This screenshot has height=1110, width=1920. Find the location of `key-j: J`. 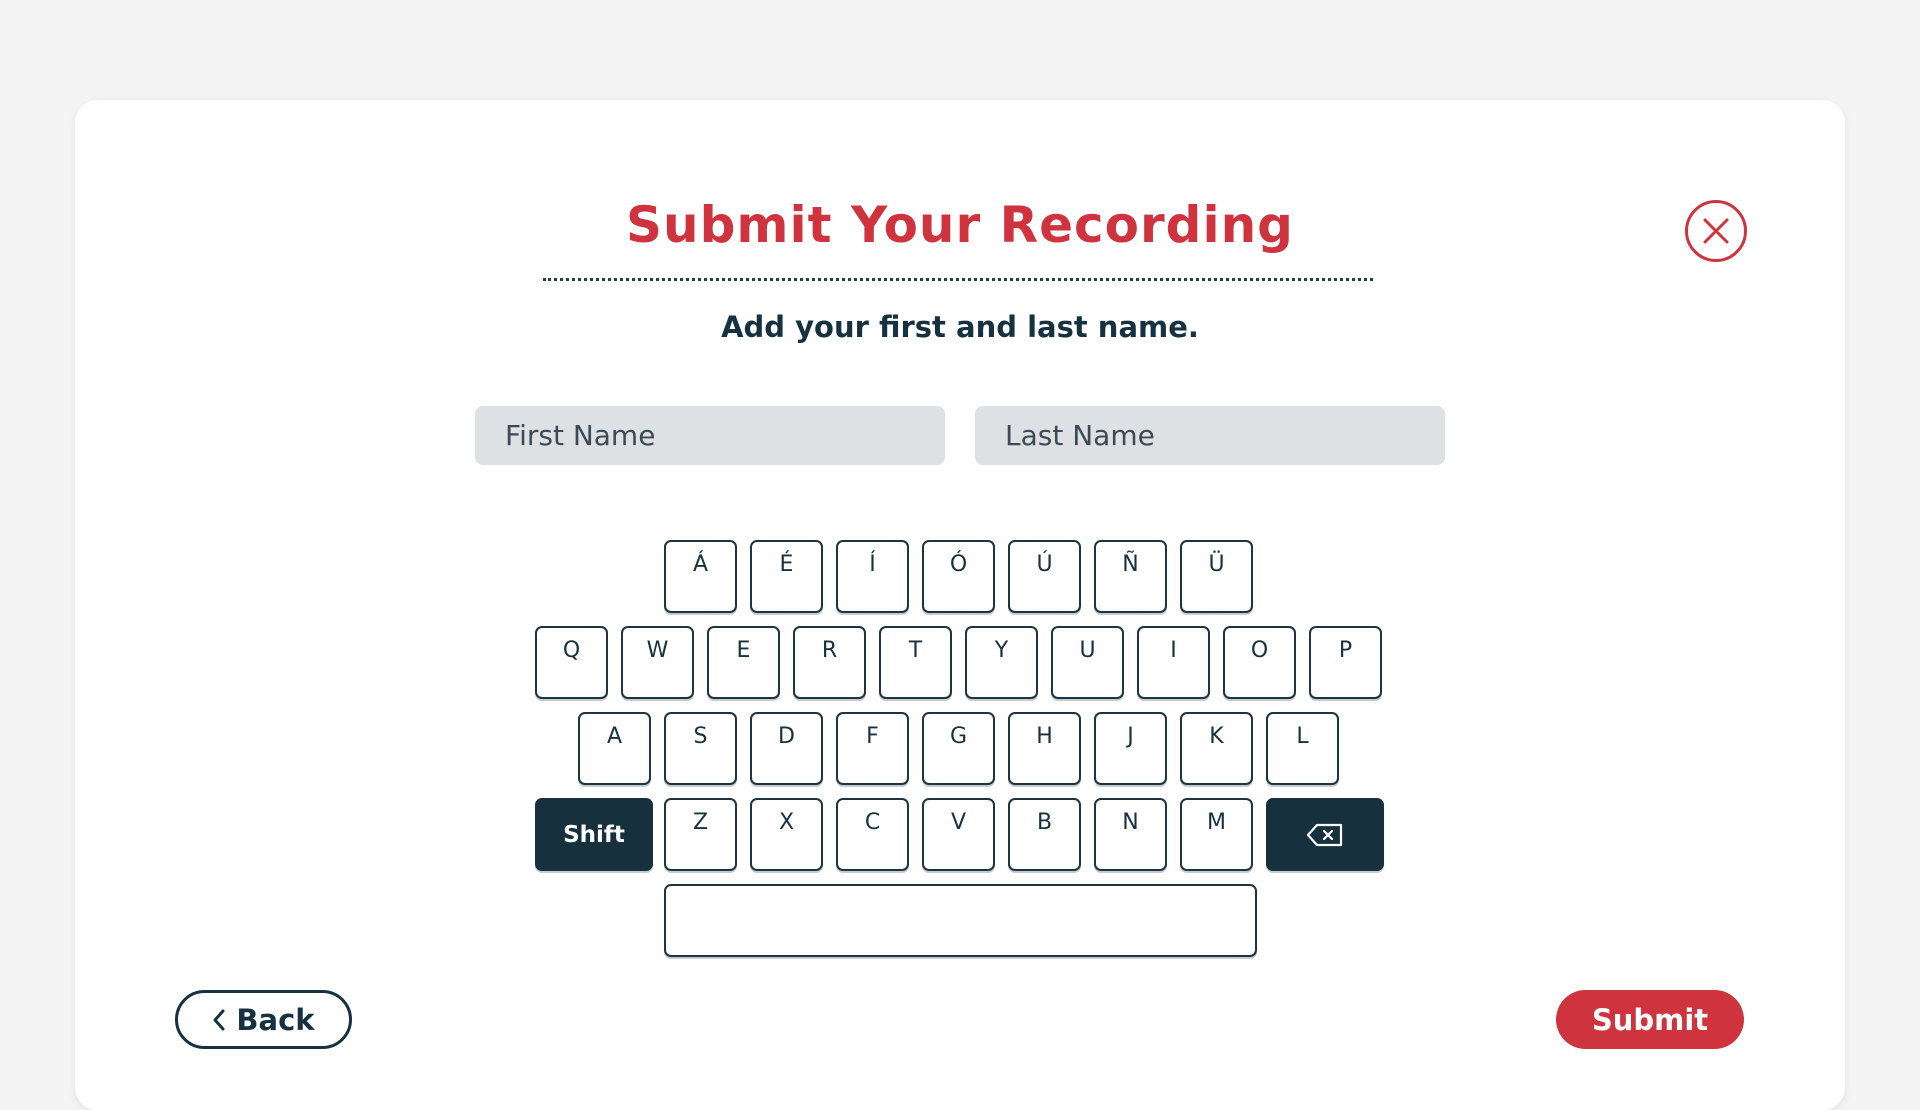

key-j: J is located at coordinates (1130, 748).